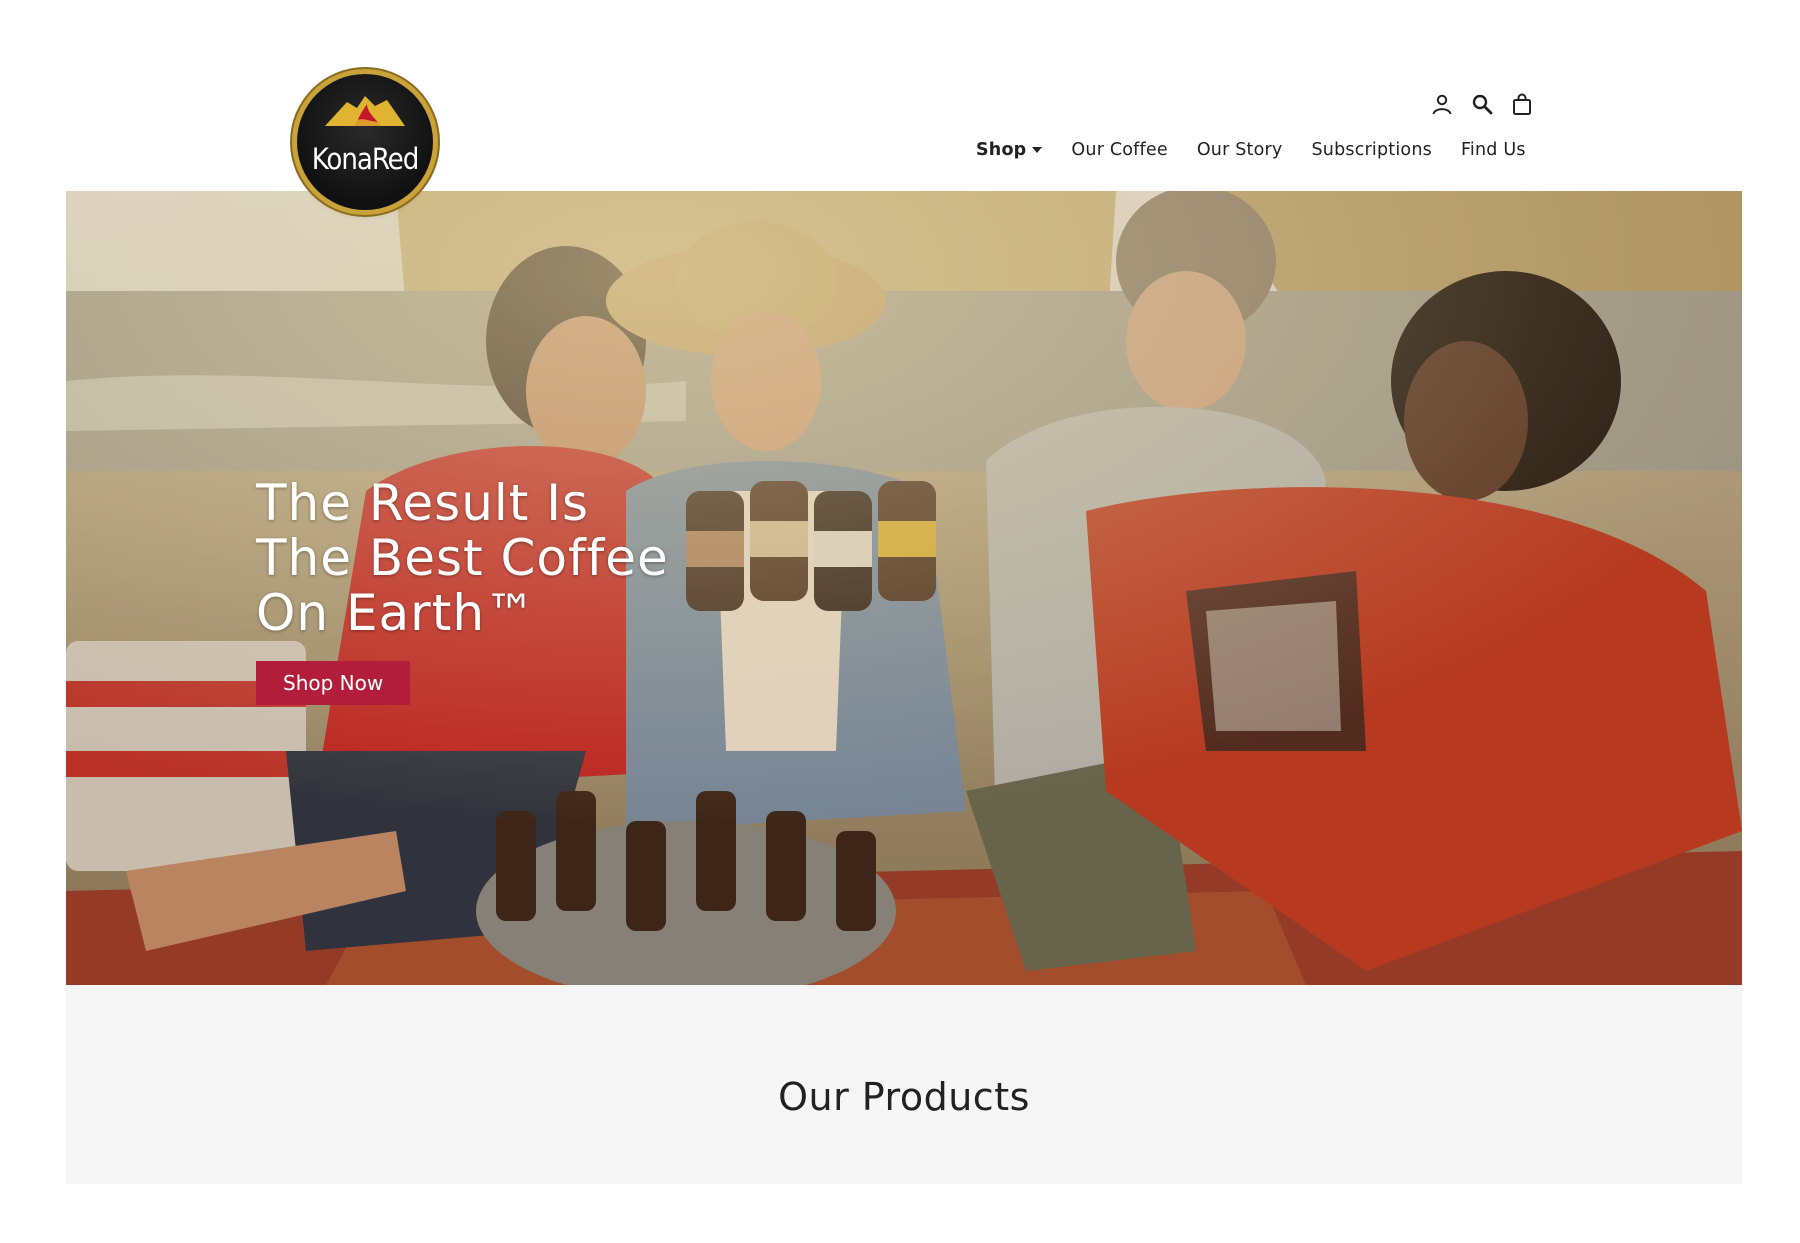 This screenshot has height=1243, width=1800. I want to click on hero-title-line-3: On Earth™, so click(396, 613).